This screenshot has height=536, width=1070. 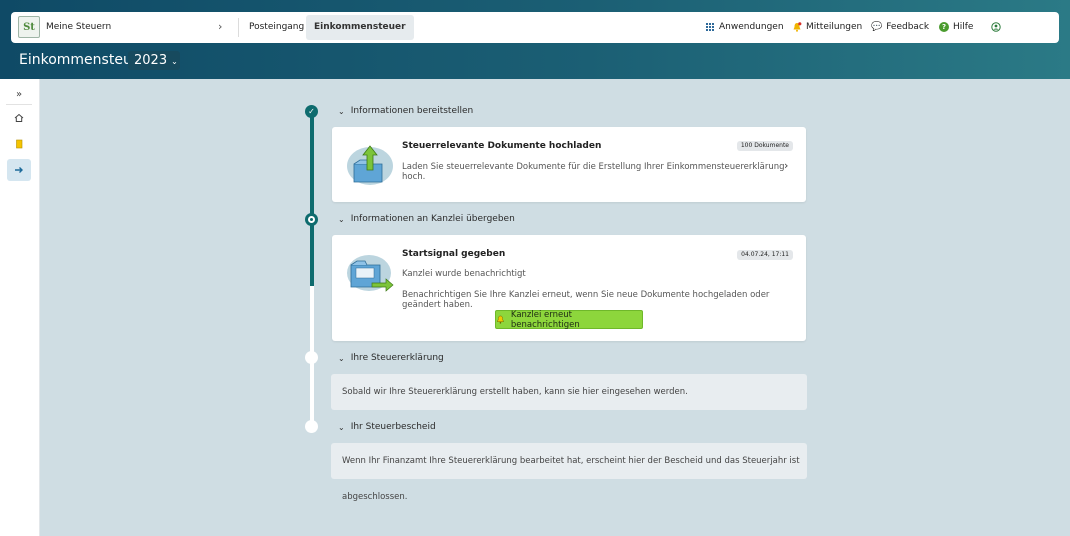 I want to click on help-button: ? Hilfe, so click(x=956, y=27).